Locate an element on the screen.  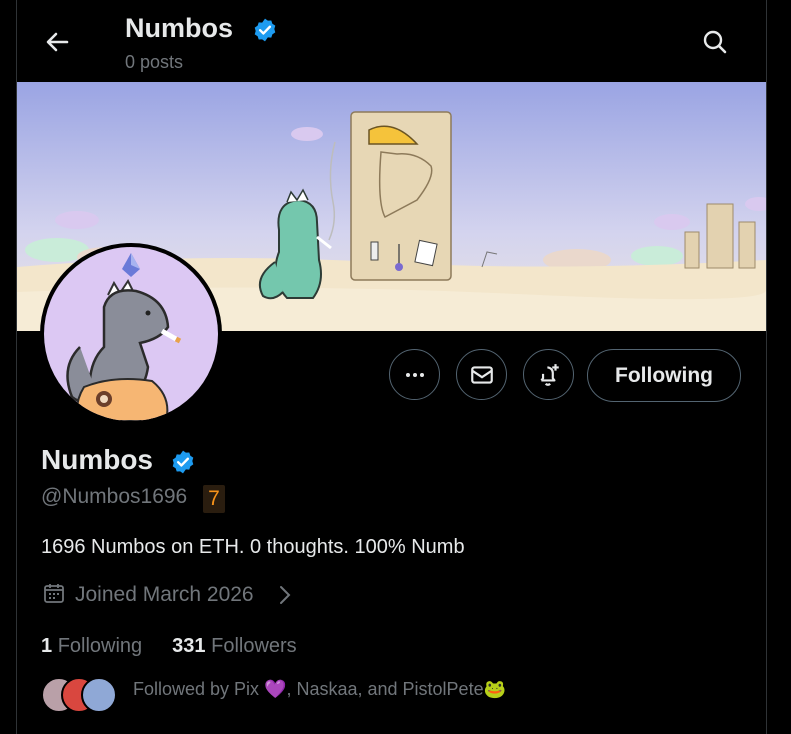
header-title: Numbos is located at coordinates (179, 28).